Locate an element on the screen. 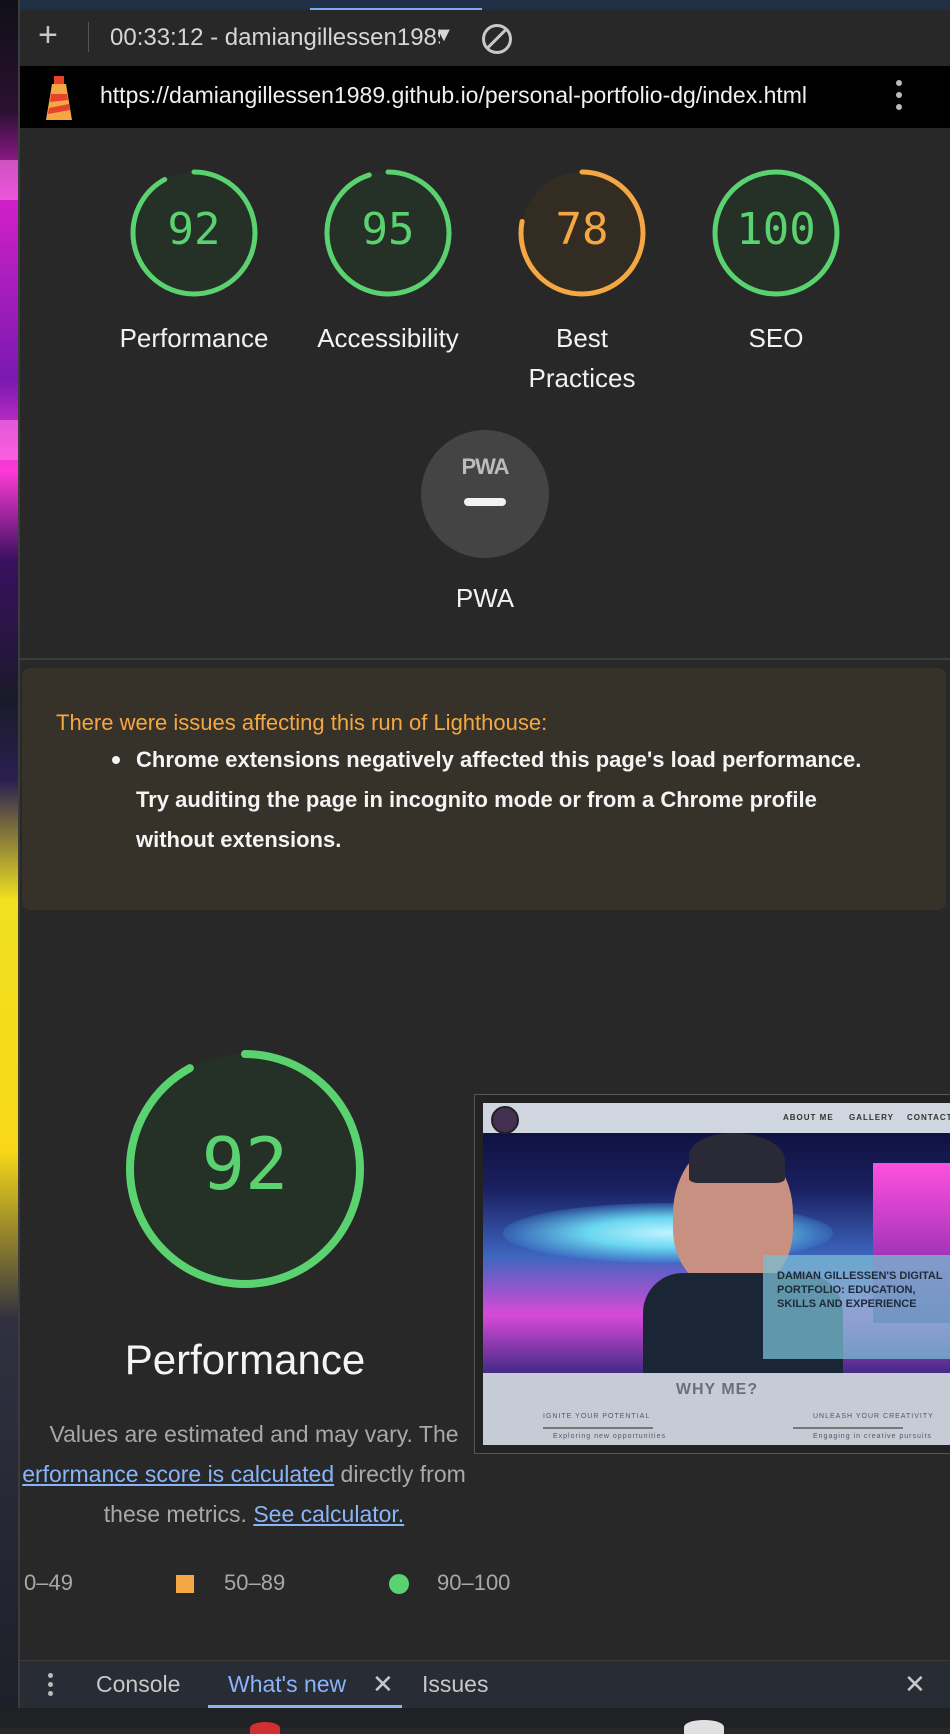 The width and height of the screenshot is (950, 1734). thumb-nav-item: CONTACT is located at coordinates (928, 1117).